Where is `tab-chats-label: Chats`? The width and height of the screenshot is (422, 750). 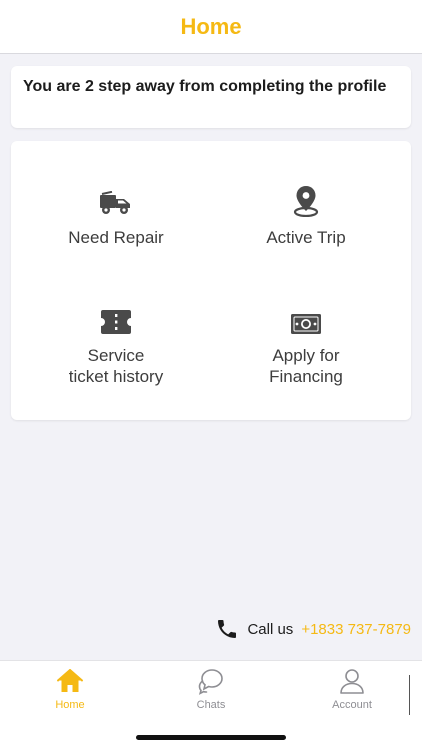
tab-chats-label: Chats is located at coordinates (211, 705).